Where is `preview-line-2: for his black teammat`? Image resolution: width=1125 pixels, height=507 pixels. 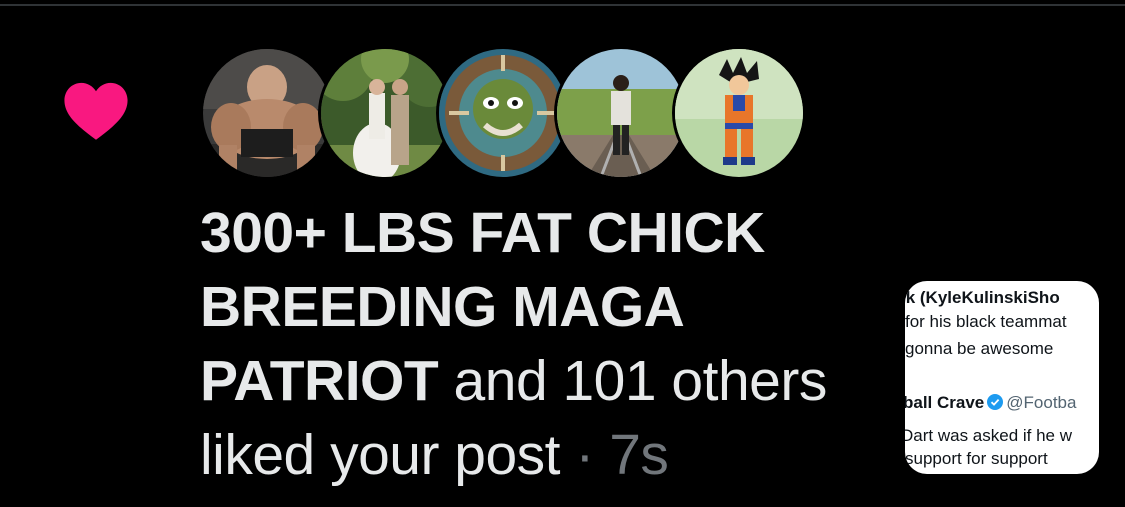
preview-line-2: for his black teammat is located at coordinates (986, 321).